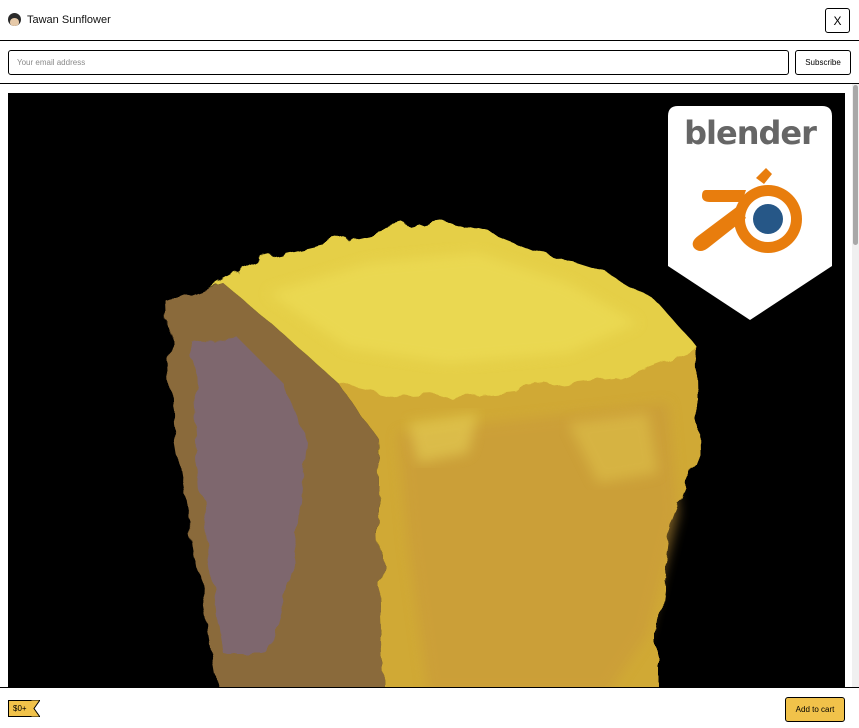 This screenshot has height=728, width=859. What do you see at coordinates (855, 165) in the screenshot?
I see `scrollbar-thumb` at bounding box center [855, 165].